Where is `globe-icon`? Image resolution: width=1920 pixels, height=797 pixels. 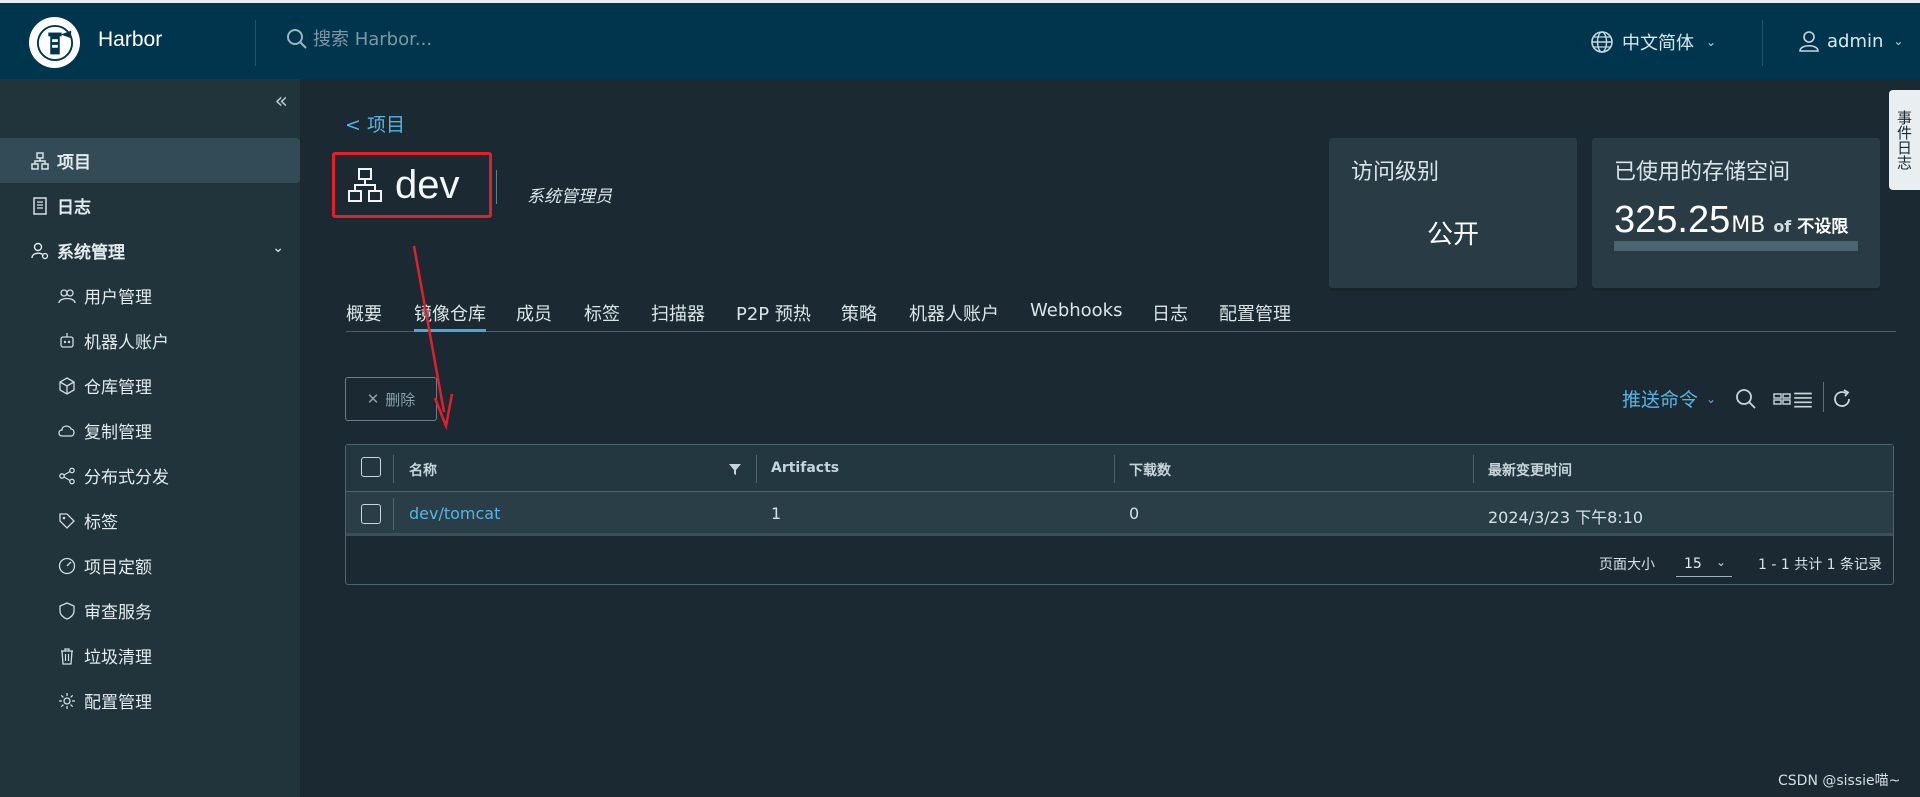
globe-icon is located at coordinates (1602, 42).